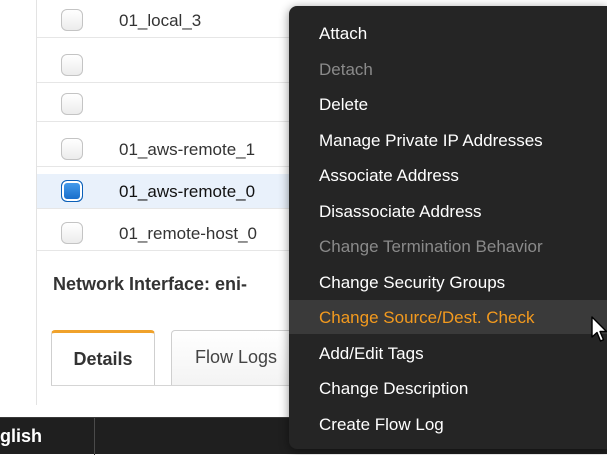 This screenshot has width=607, height=455. Describe the element at coordinates (187, 191) in the screenshot. I see `row-name: 01_aws-remote_0` at that location.